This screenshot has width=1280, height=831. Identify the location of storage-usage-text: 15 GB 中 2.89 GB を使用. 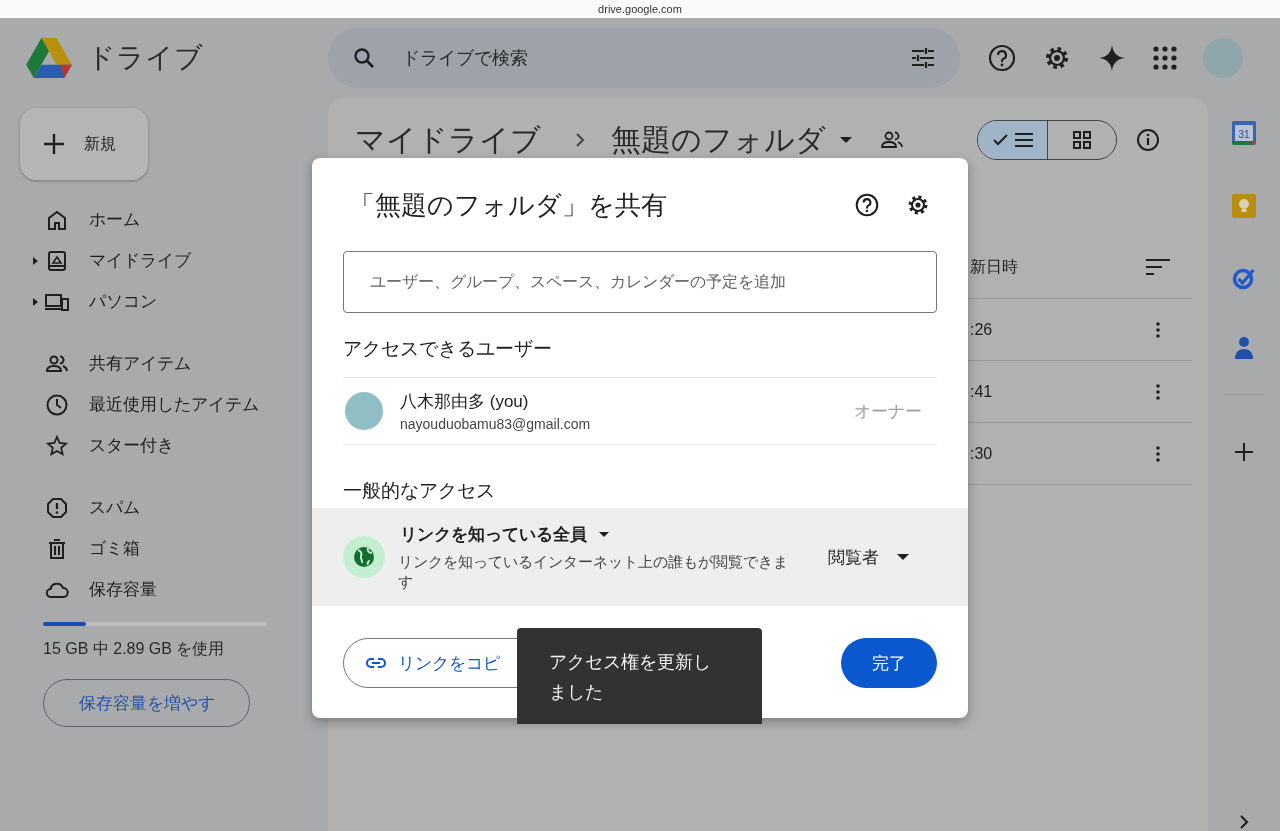
(134, 649).